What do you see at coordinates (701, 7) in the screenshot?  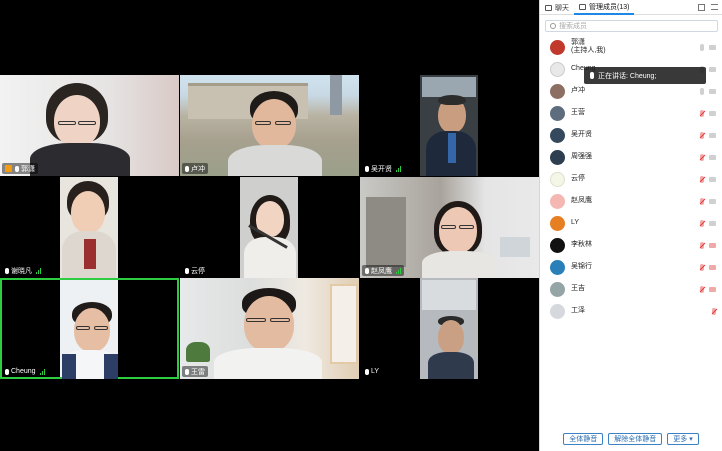 I see `popout-icon` at bounding box center [701, 7].